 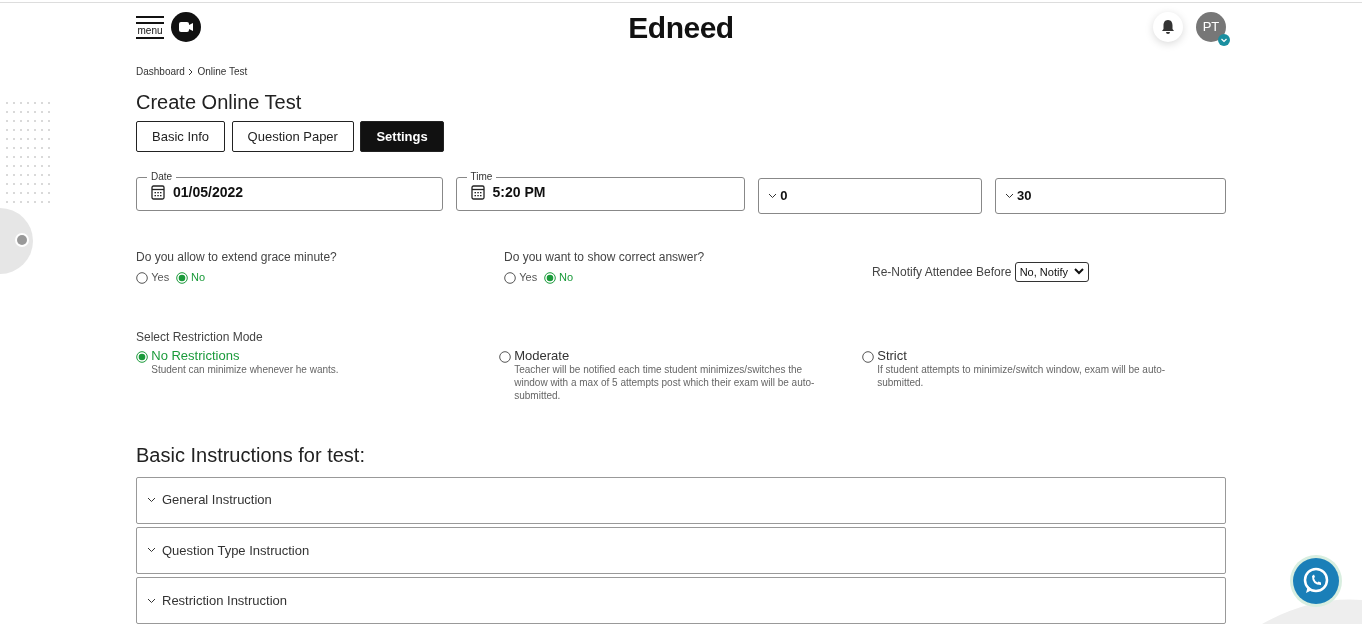 What do you see at coordinates (237, 257) in the screenshot?
I see `question-label: Do you allow to extend grace minute?` at bounding box center [237, 257].